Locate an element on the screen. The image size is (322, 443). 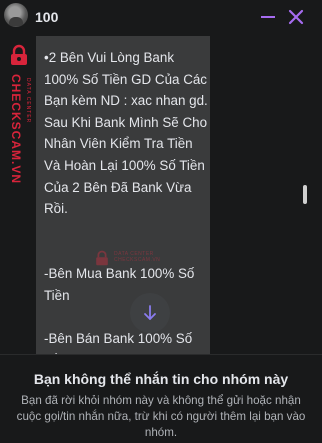
scrollbar-thumb is located at coordinates (305, 194).